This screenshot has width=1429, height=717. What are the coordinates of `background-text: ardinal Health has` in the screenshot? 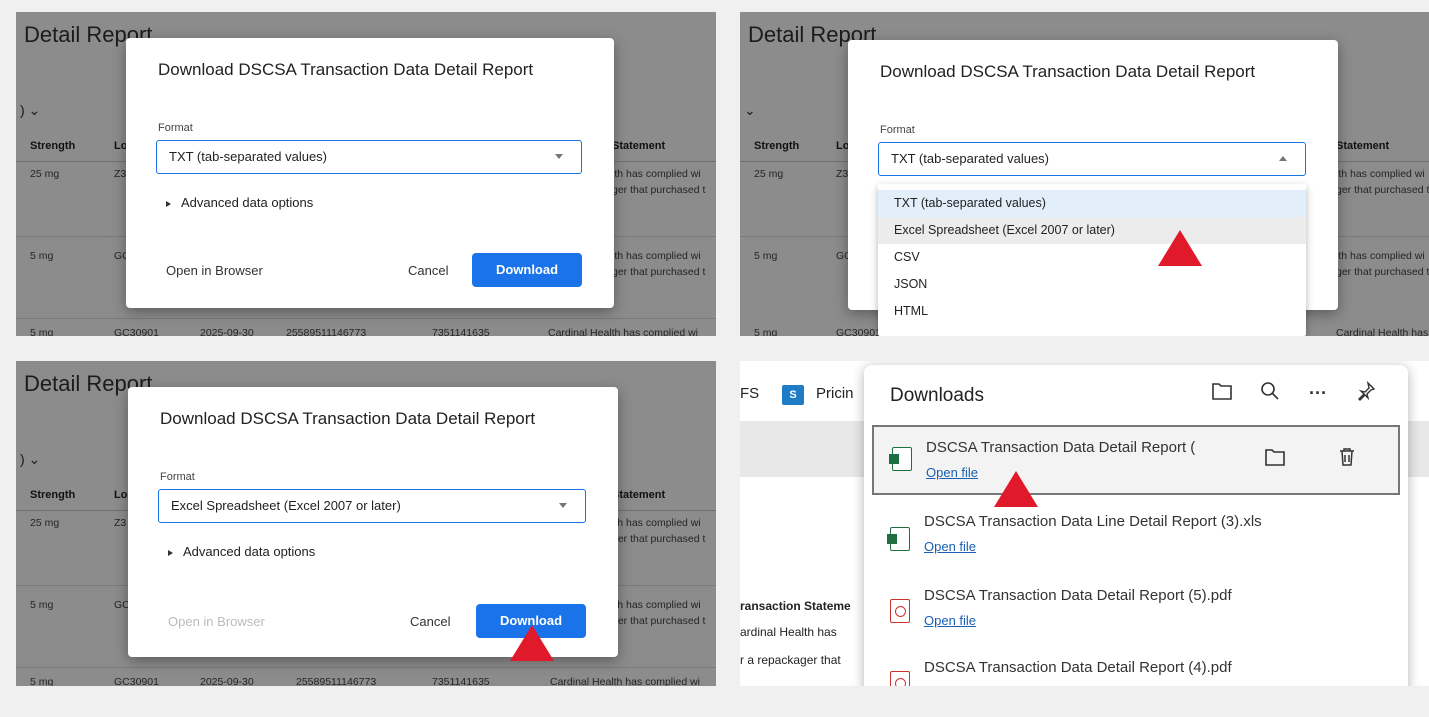 It's located at (788, 632).